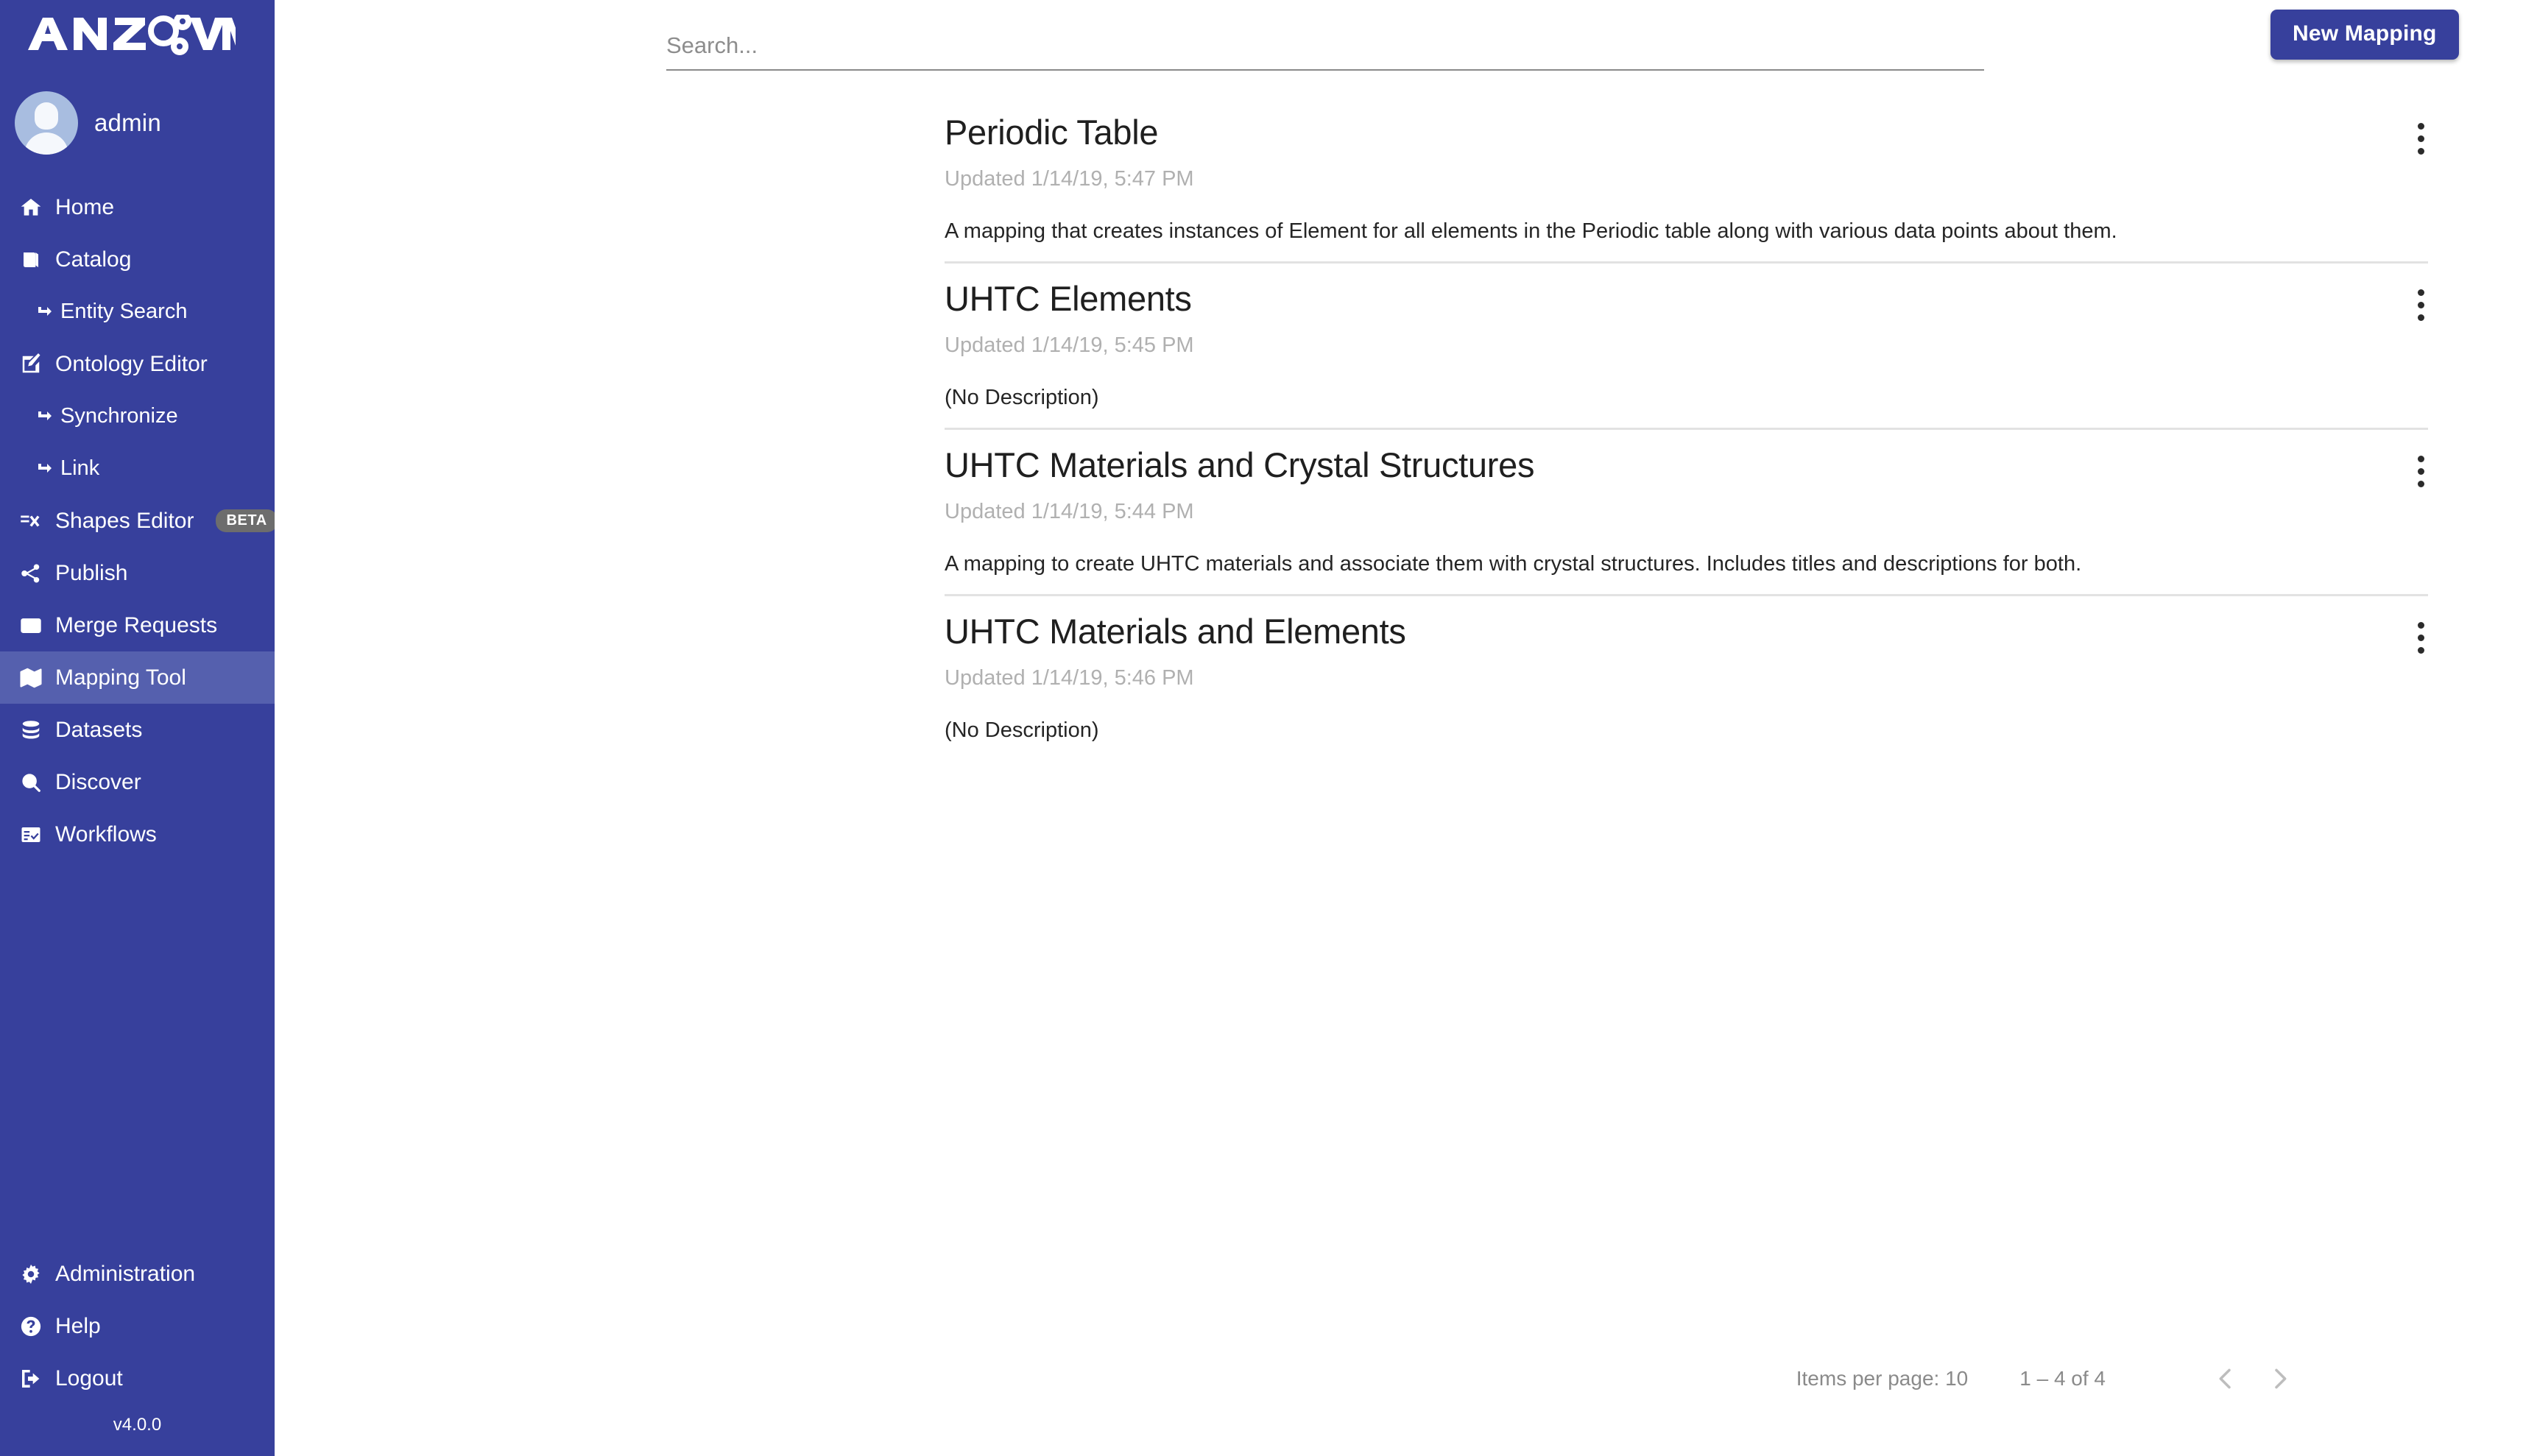  Describe the element at coordinates (1070, 678) in the screenshot. I see `mapping-updated: Updated 1/14/19, 5:46 PM` at that location.